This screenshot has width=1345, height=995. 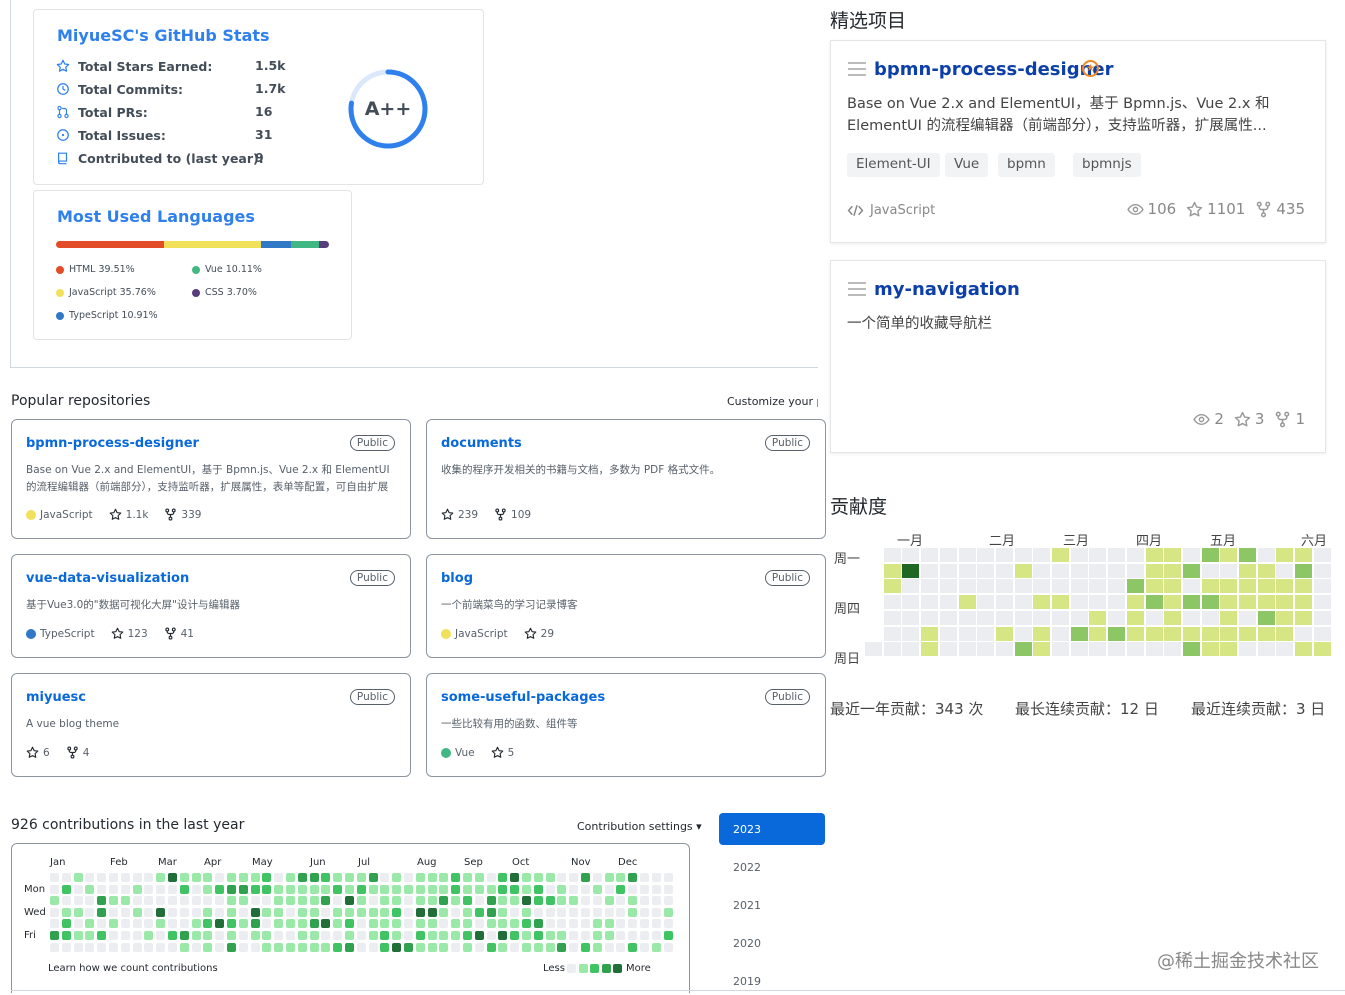 What do you see at coordinates (1280, 209) in the screenshot?
I see `forks-count-item: 435` at bounding box center [1280, 209].